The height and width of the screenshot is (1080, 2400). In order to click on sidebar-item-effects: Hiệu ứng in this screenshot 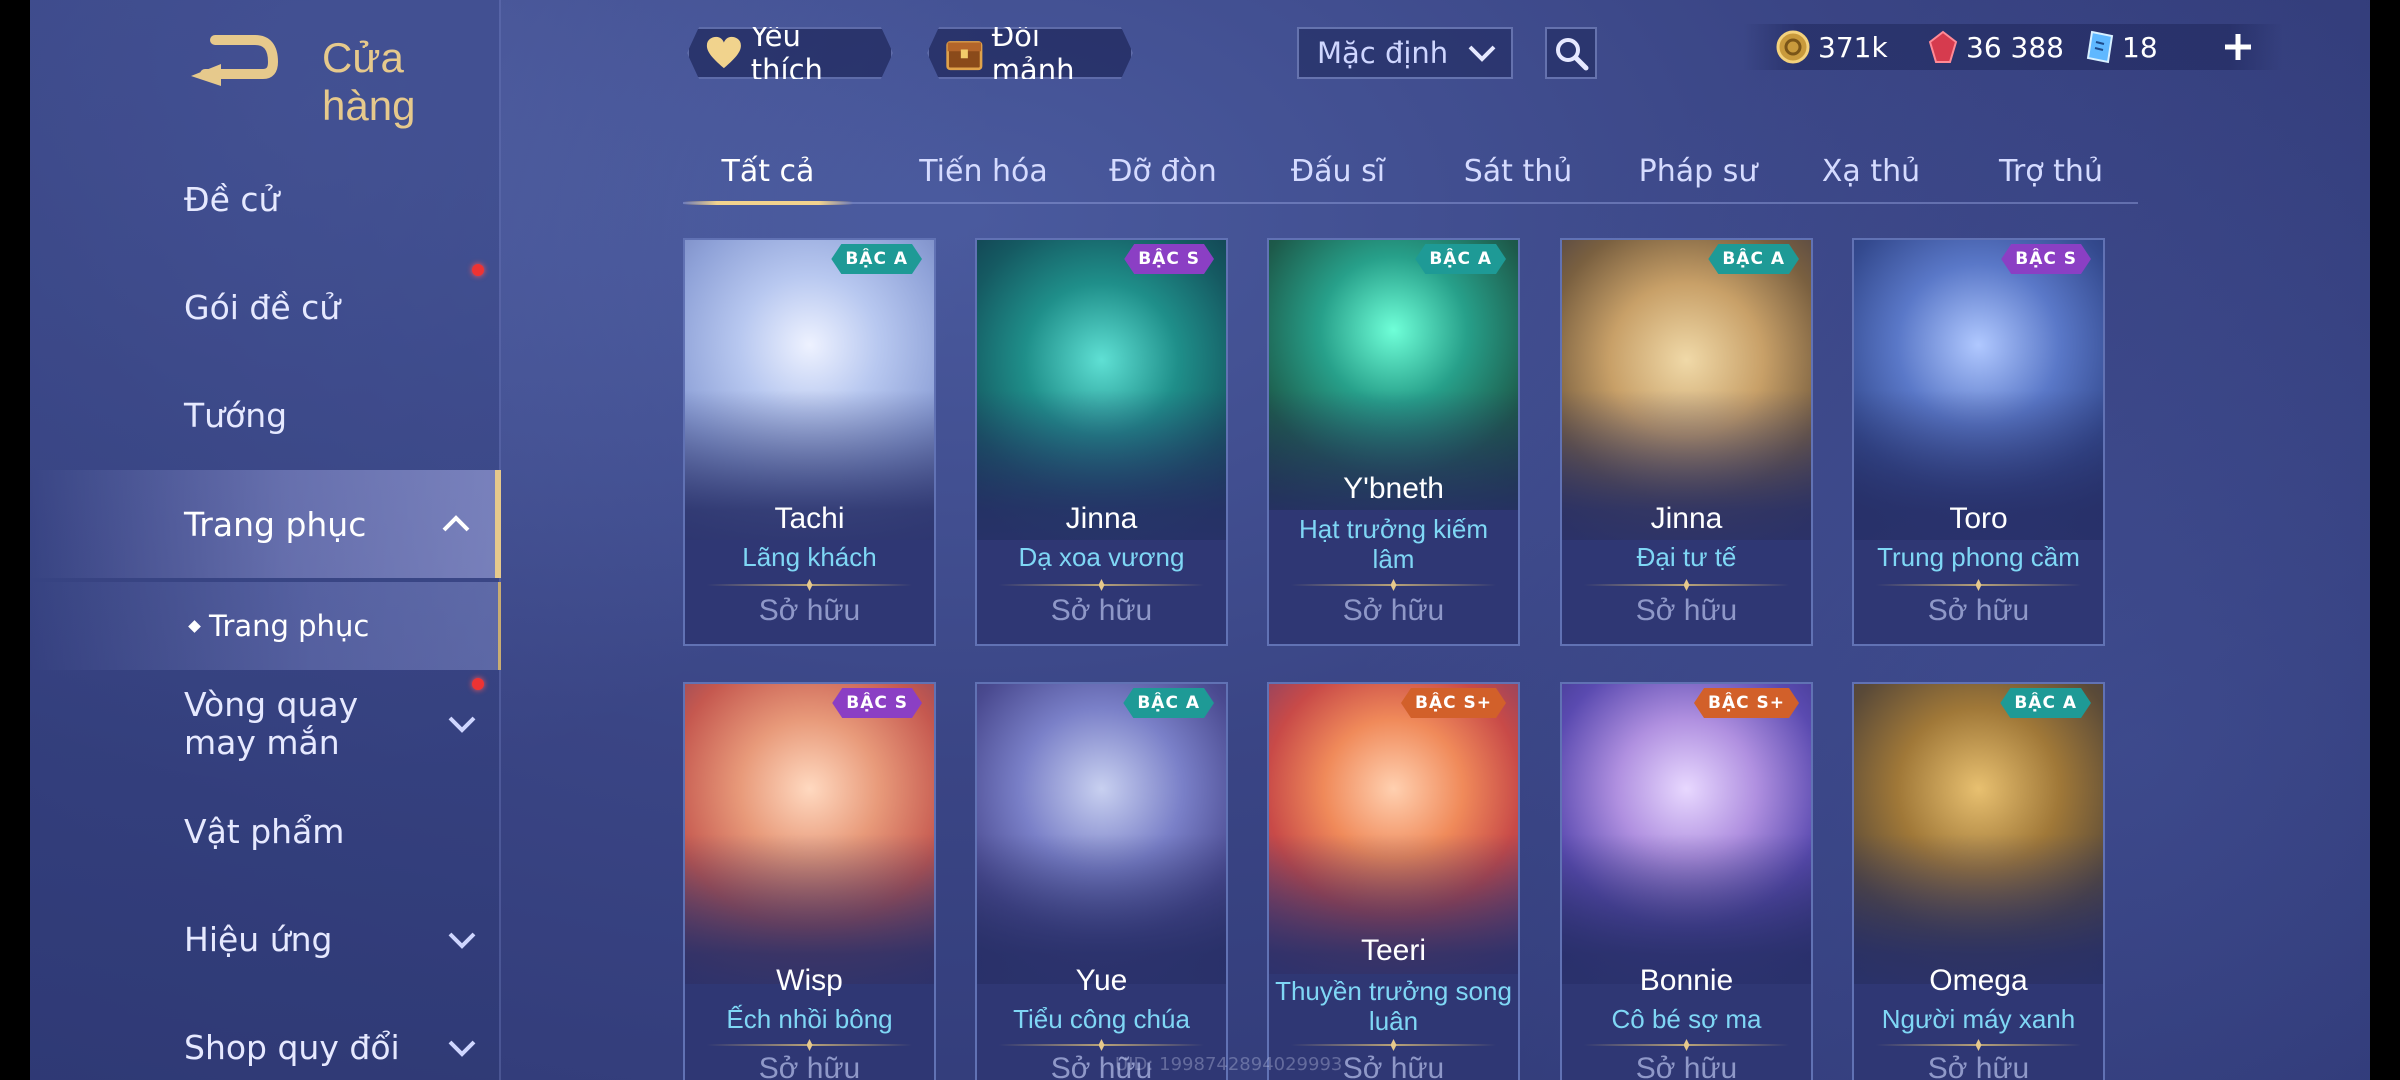, I will do `click(265, 939)`.